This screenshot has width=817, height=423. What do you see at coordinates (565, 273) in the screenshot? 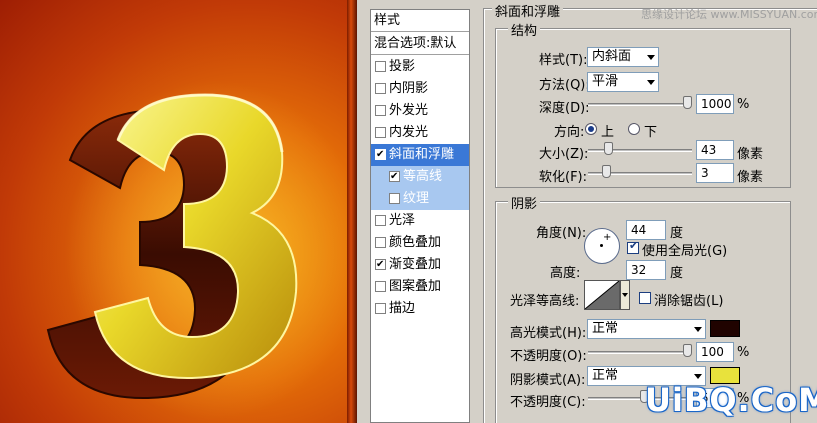
I see `altitude-label: 高度:` at bounding box center [565, 273].